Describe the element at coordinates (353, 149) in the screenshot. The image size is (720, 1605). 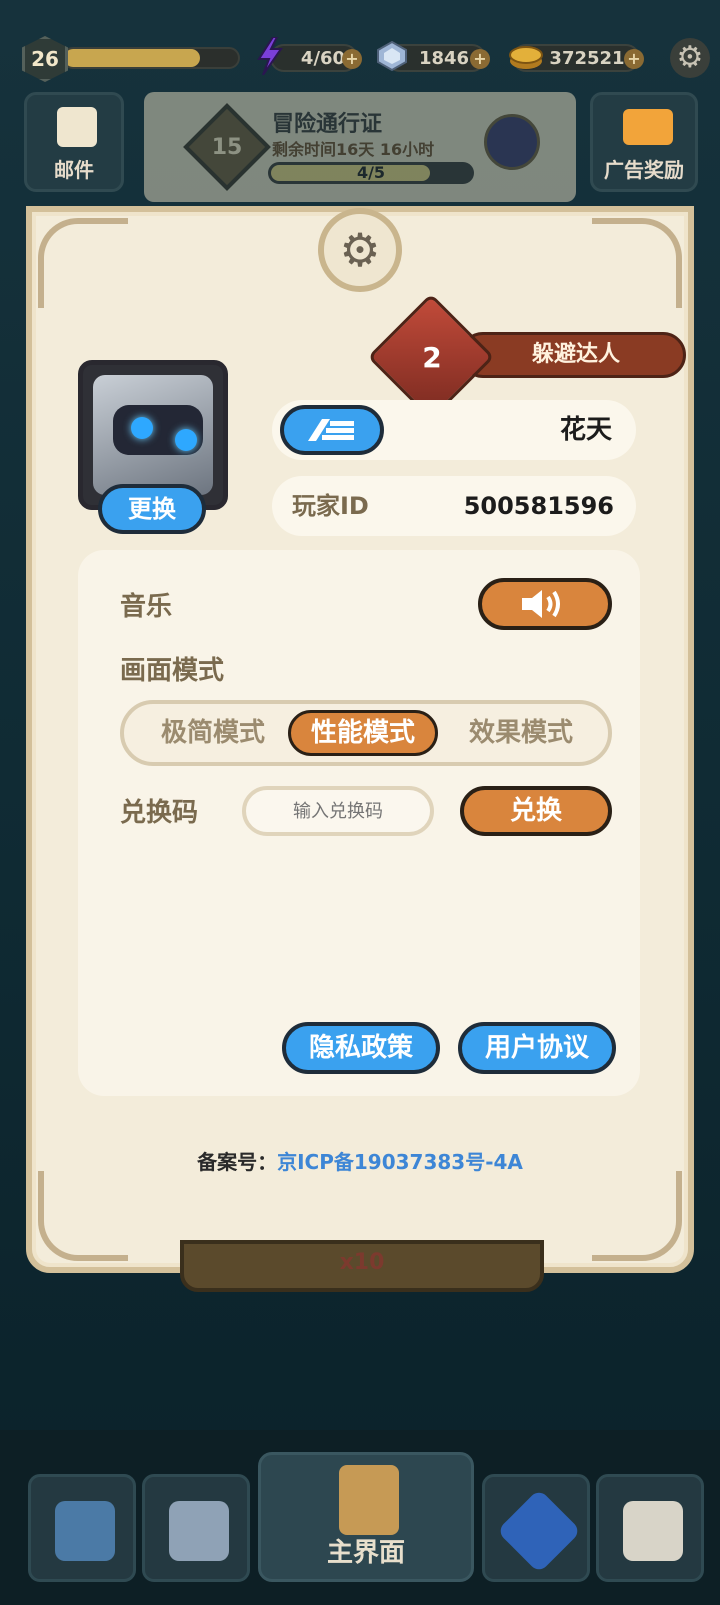
I see `pass-remaining-time: 剩余时间16天 16小时` at that location.